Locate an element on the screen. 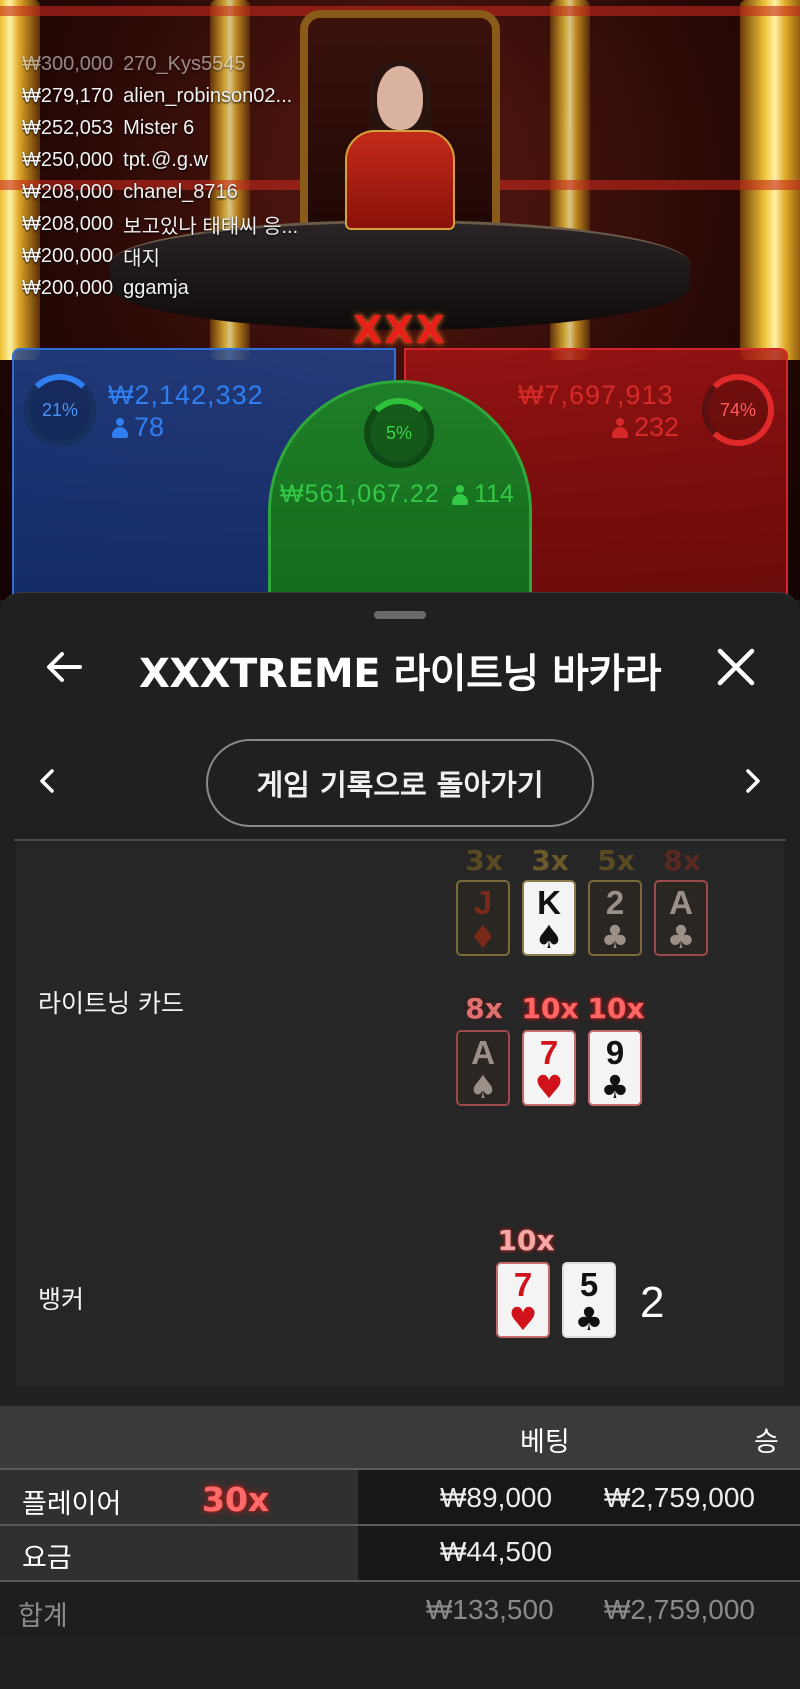  close-icon is located at coordinates (736, 667).